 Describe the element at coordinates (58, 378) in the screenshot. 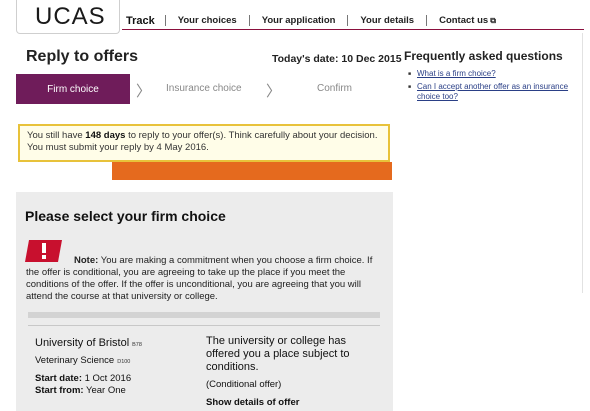

I see `start-date-label: Start date:` at that location.